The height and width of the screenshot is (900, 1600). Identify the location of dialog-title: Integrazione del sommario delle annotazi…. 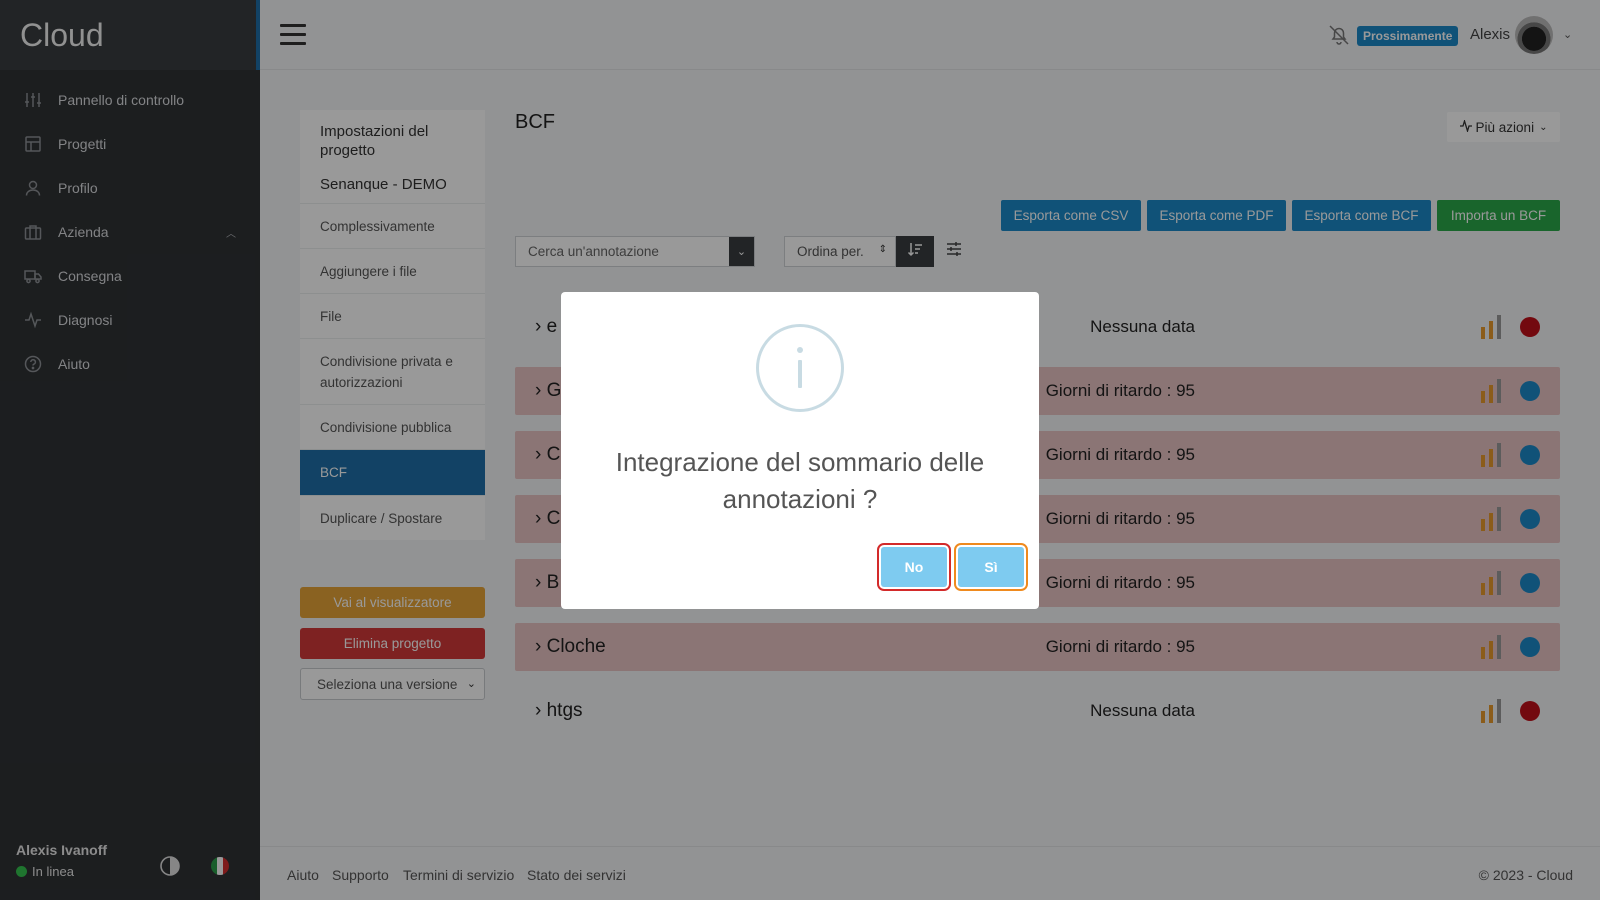
(800, 480).